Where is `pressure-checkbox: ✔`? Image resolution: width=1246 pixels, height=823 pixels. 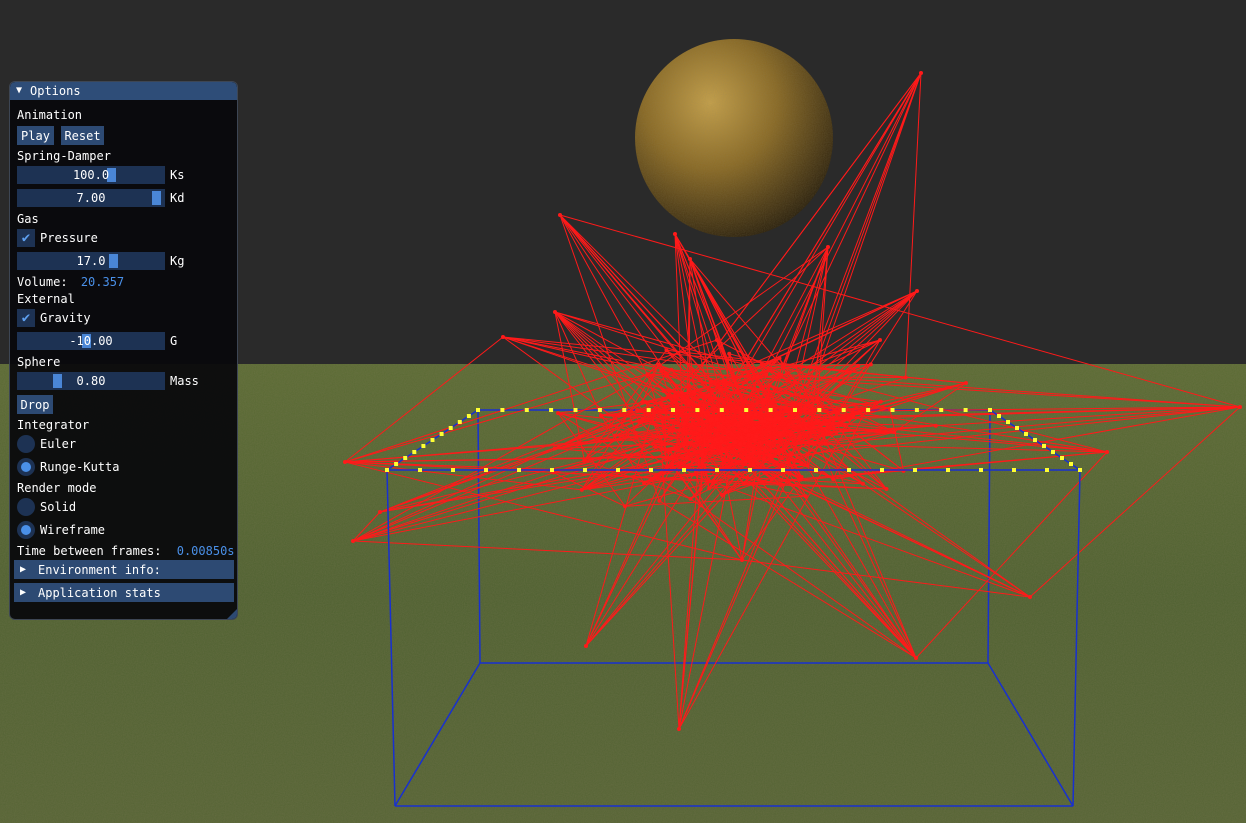
pressure-checkbox: ✔ is located at coordinates (26, 238).